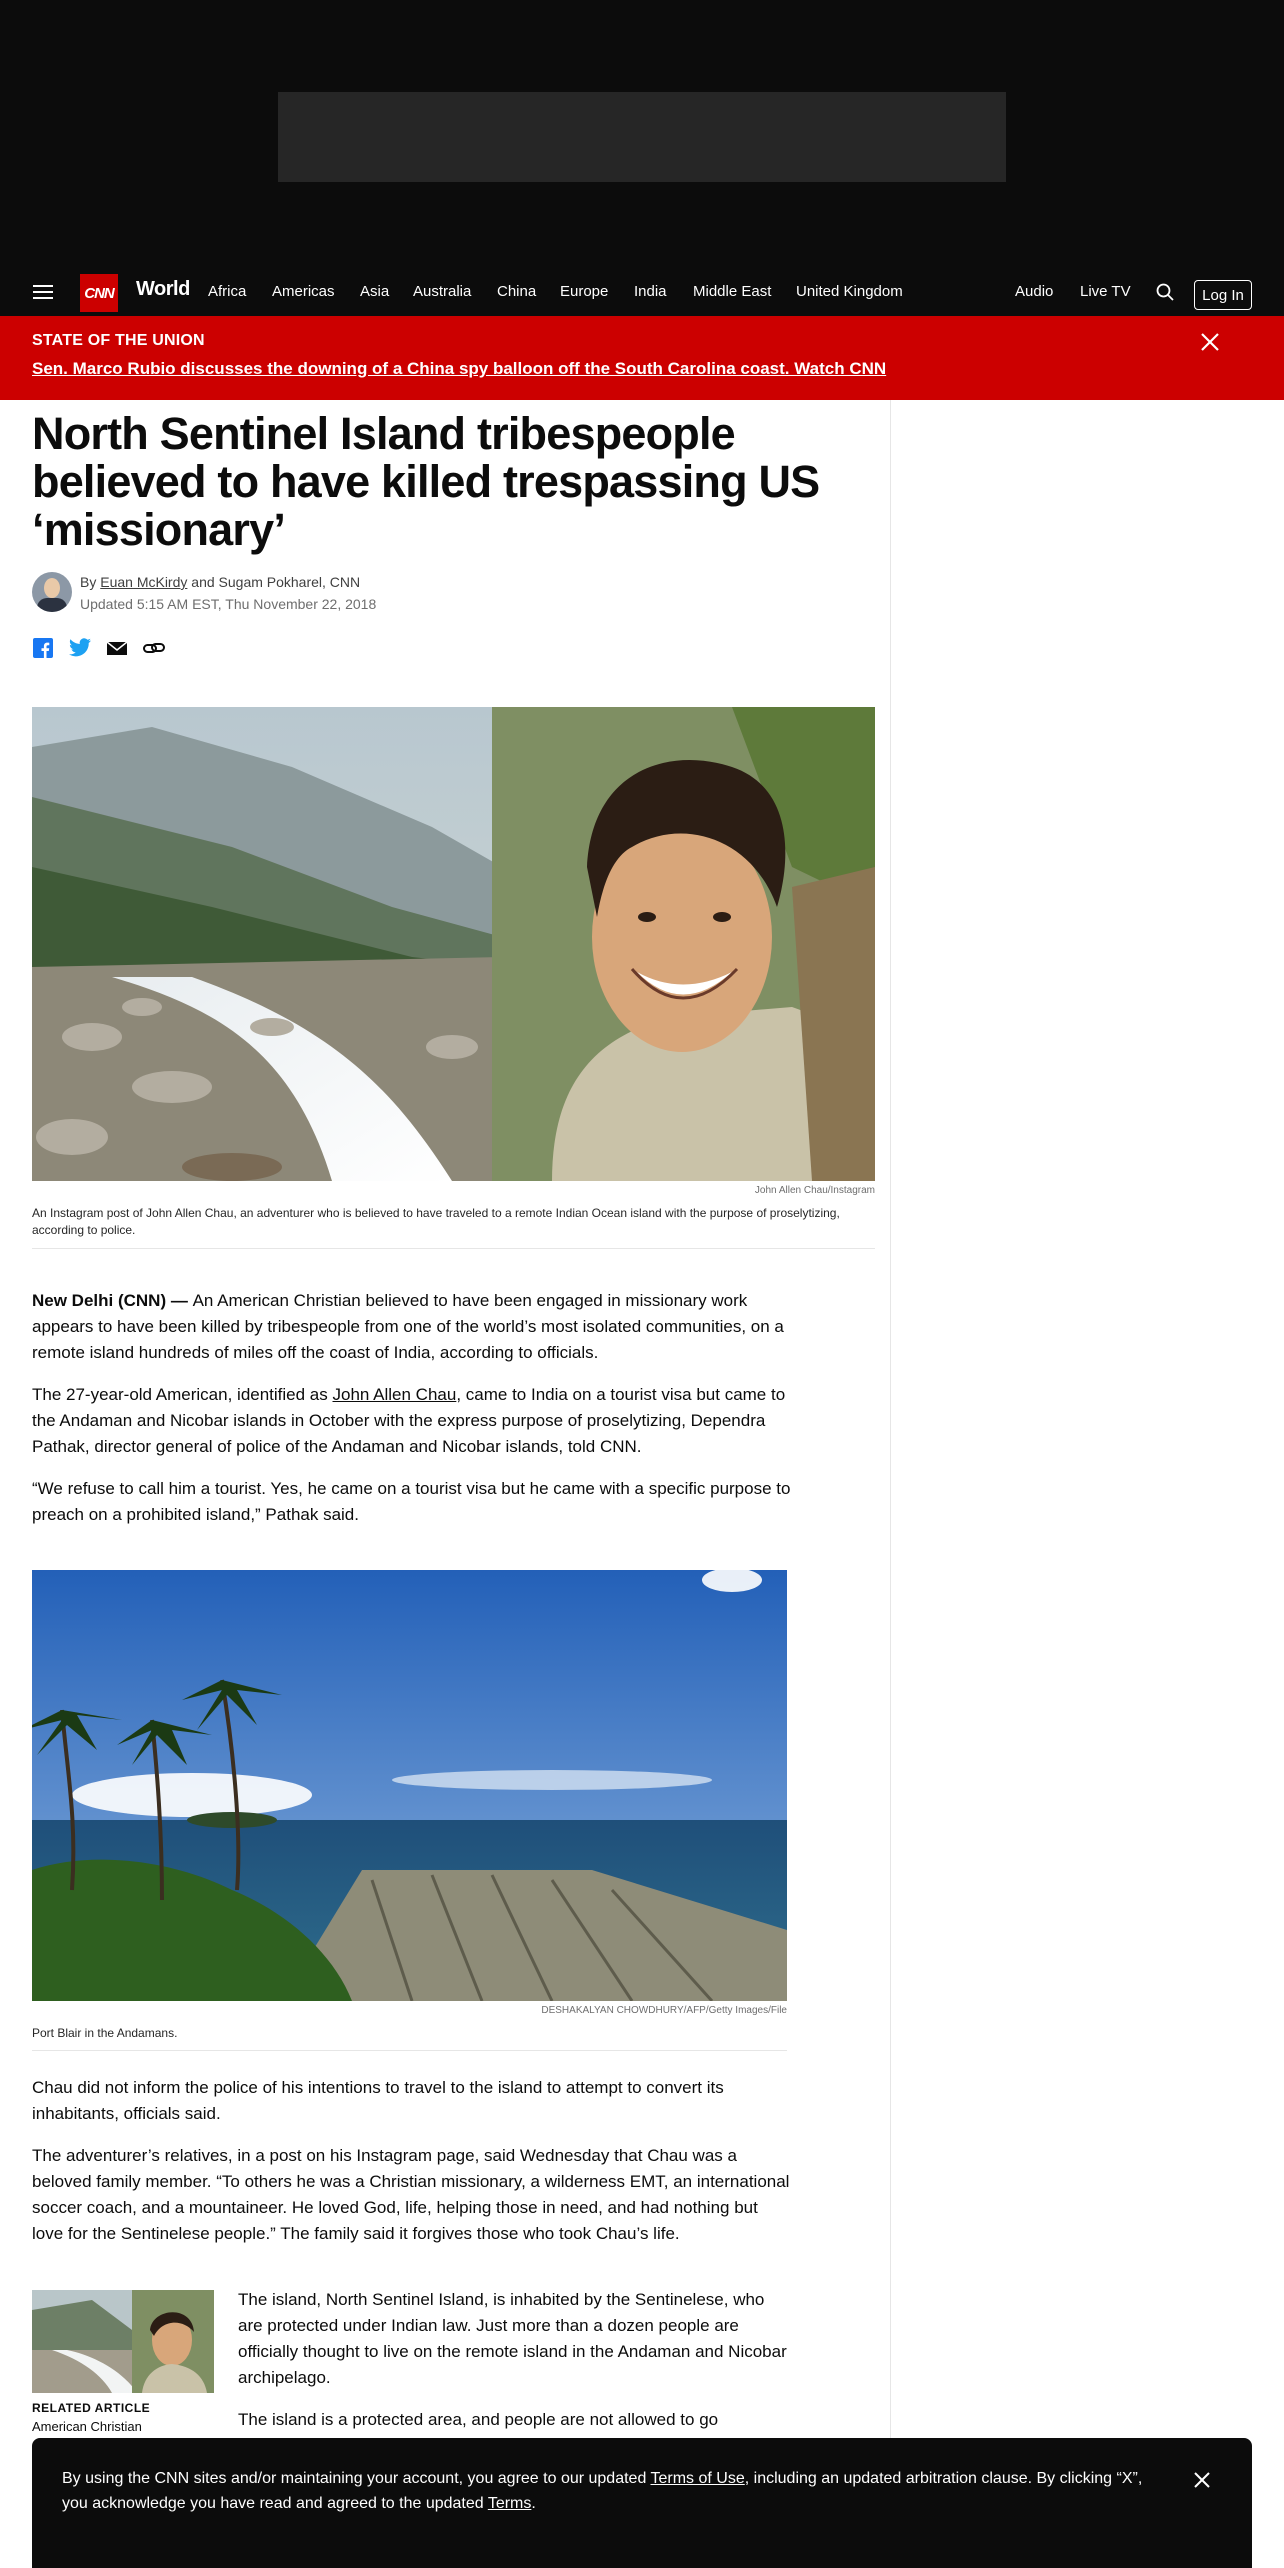 Image resolution: width=1284 pixels, height=2568 pixels. Describe the element at coordinates (227, 291) in the screenshot. I see `nav-link-africa: Africa` at that location.